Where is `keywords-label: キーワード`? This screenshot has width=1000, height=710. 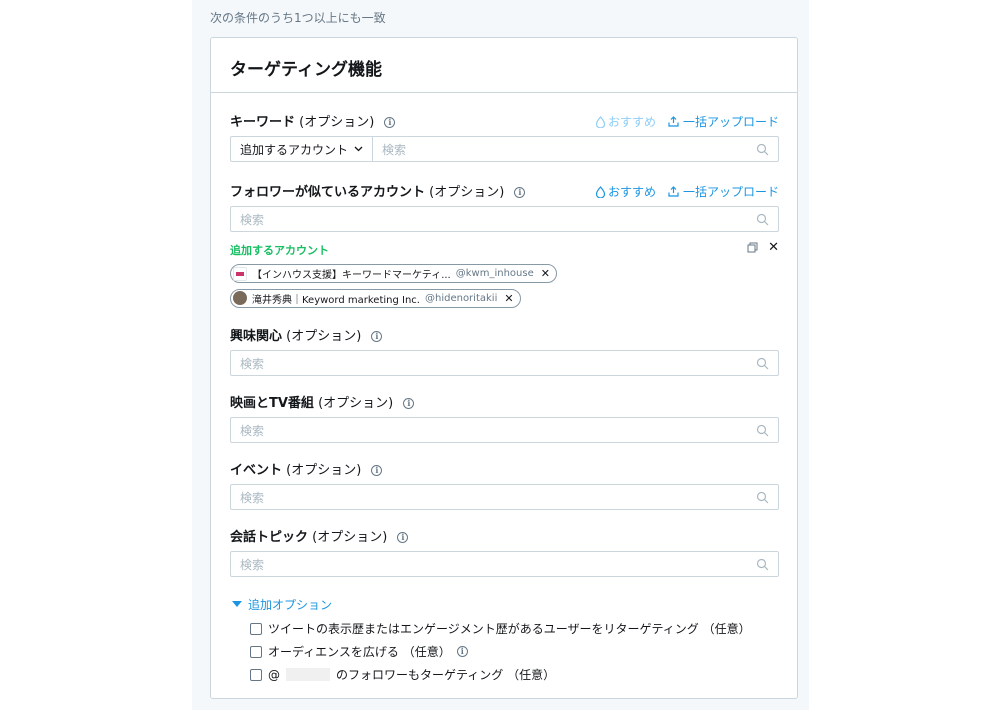
keywords-label: キーワード is located at coordinates (263, 122).